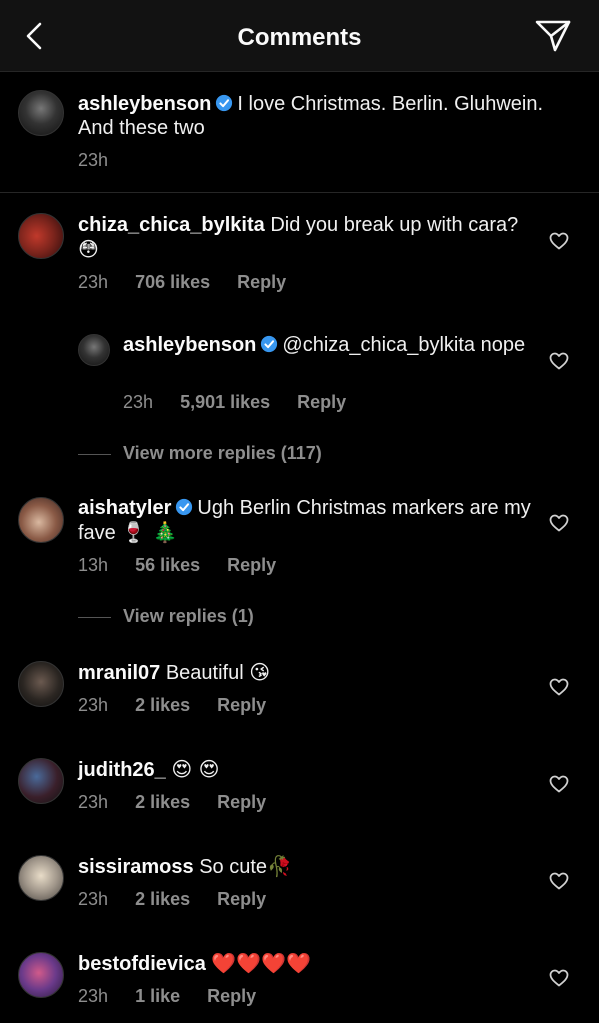  Describe the element at coordinates (394, 225) in the screenshot. I see `comment-text: Did you break up with cara?` at that location.